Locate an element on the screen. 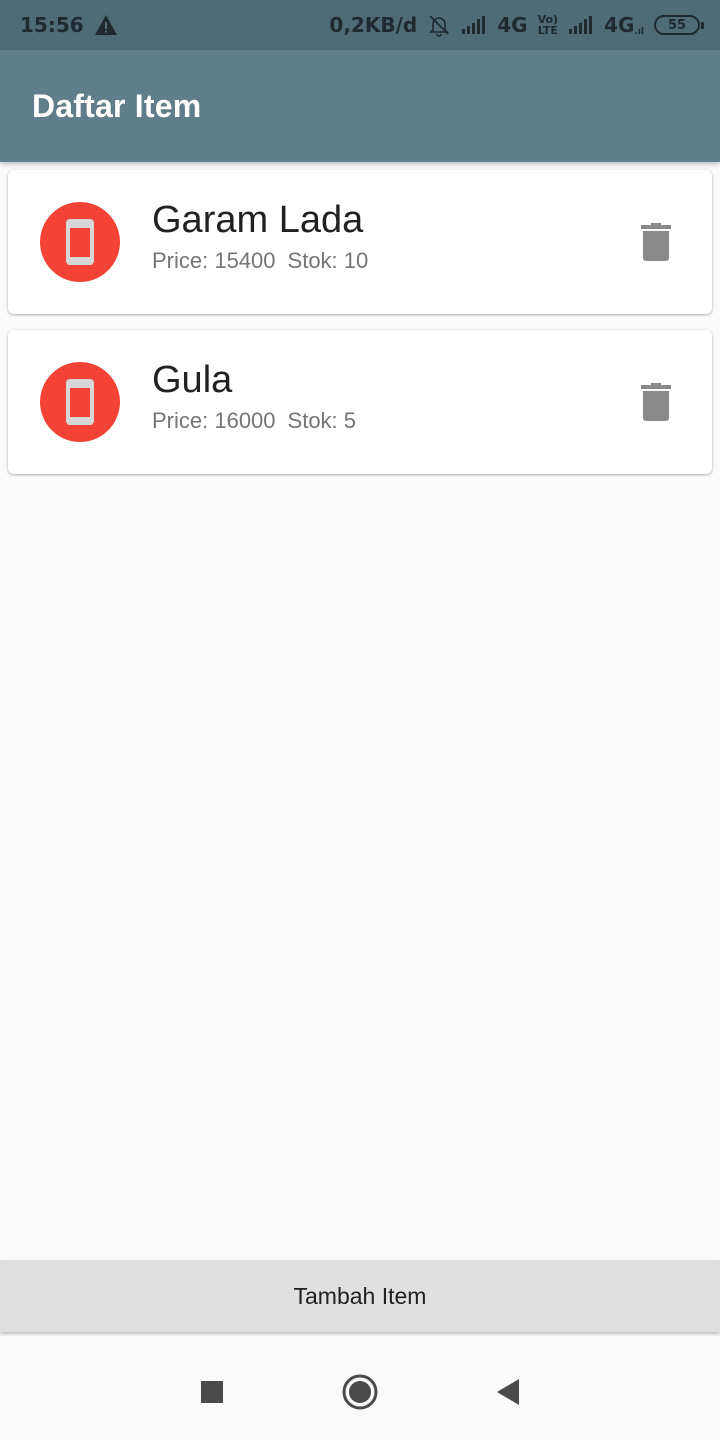 The image size is (720, 1440). battery-level: 55 is located at coordinates (677, 25).